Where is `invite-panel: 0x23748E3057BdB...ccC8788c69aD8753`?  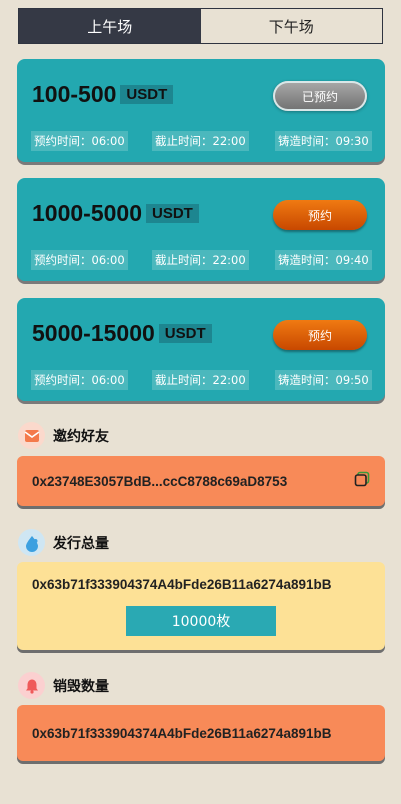
invite-panel: 0x23748E3057BdB...ccC8788c69aD8753 is located at coordinates (201, 481).